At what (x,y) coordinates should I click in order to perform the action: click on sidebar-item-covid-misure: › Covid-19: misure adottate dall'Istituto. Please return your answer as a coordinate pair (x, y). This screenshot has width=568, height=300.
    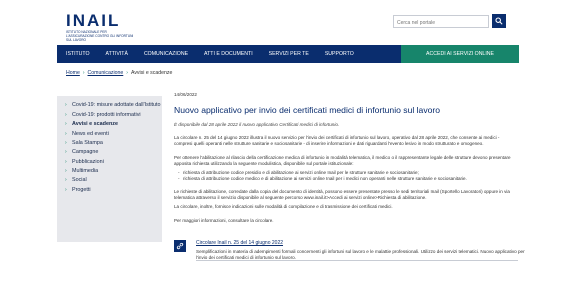
    Looking at the image, I should click on (109, 105).